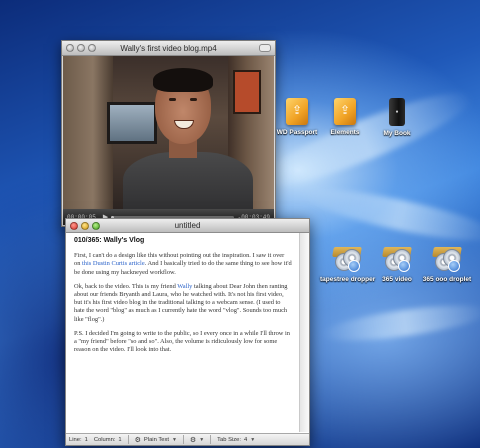 Image resolution: width=480 pixels, height=448 pixels. What do you see at coordinates (188, 180) in the screenshot?
I see `video-person-shirt` at bounding box center [188, 180].